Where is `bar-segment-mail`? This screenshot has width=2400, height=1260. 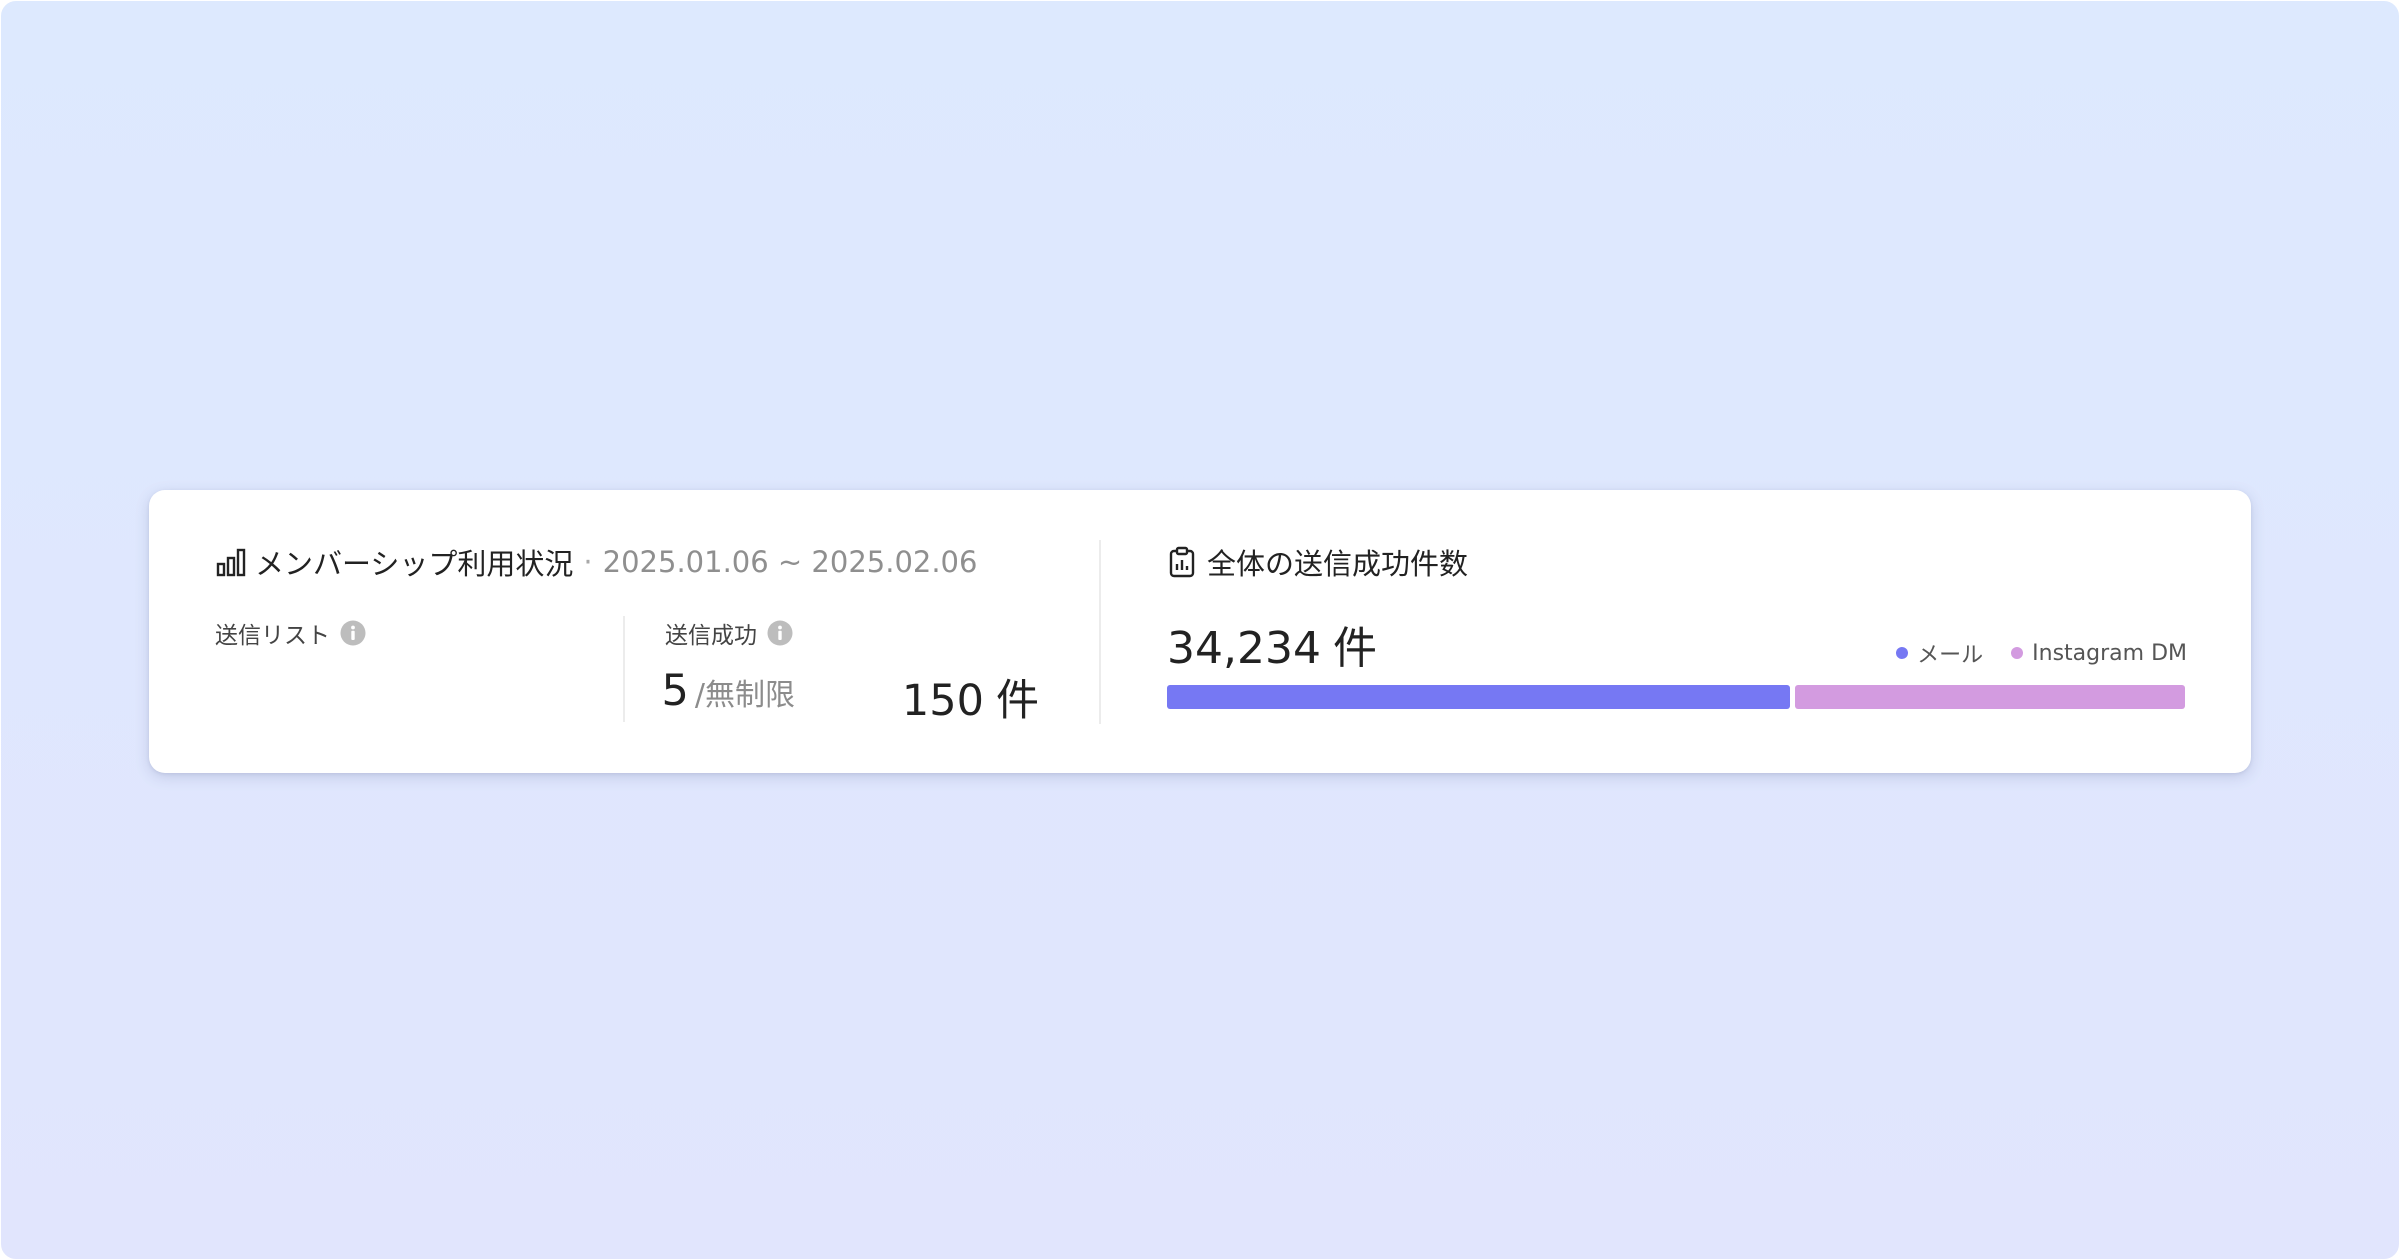 bar-segment-mail is located at coordinates (1478, 697).